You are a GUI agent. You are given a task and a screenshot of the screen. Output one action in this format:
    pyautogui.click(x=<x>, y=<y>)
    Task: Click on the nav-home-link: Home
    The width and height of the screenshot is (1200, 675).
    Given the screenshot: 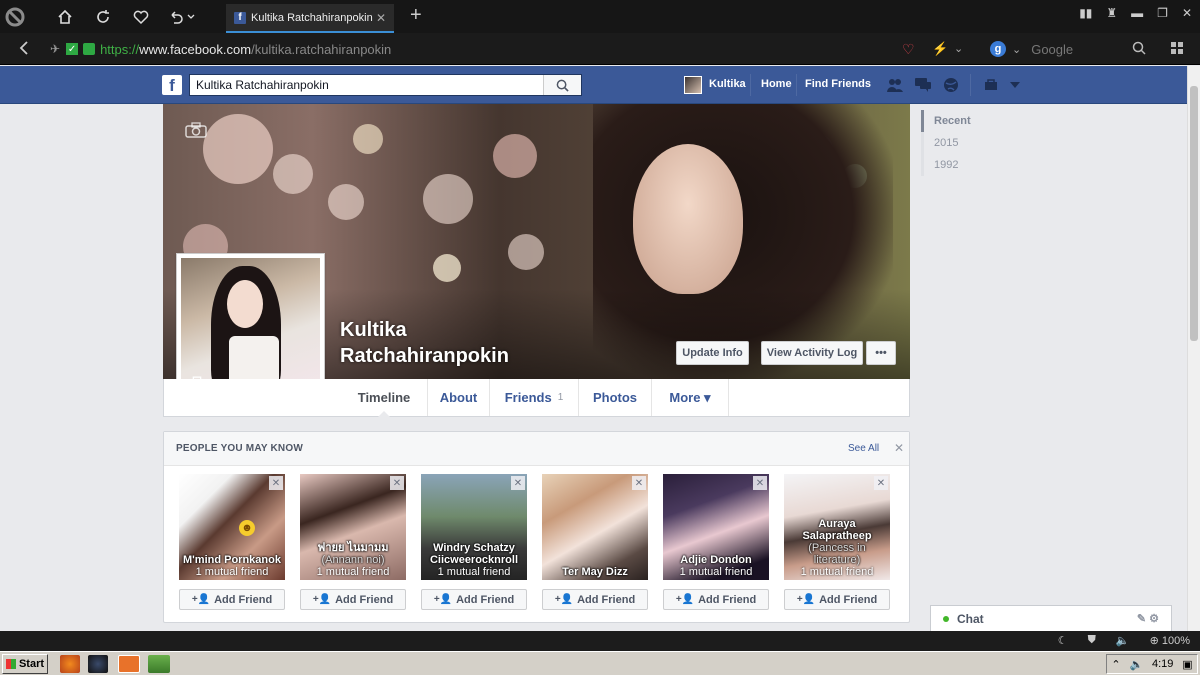 What is the action you would take?
    pyautogui.click(x=776, y=84)
    